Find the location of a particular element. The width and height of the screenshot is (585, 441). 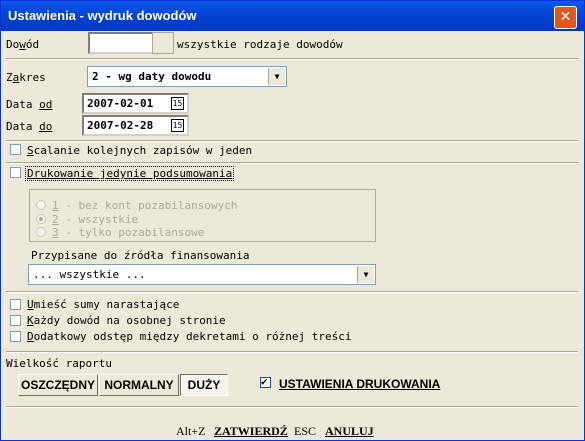

window-title: Ustawienia - wydruk dowodów is located at coordinates (102, 15).